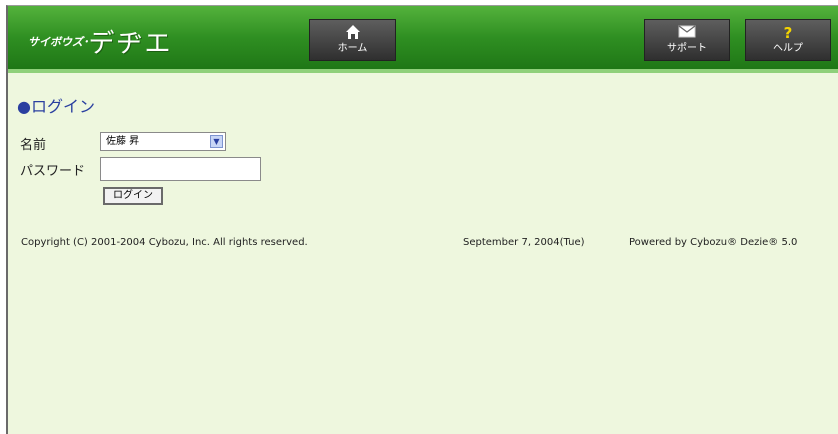 The width and height of the screenshot is (838, 434). Describe the element at coordinates (62, 106) in the screenshot. I see `title-text: ログイン` at that location.